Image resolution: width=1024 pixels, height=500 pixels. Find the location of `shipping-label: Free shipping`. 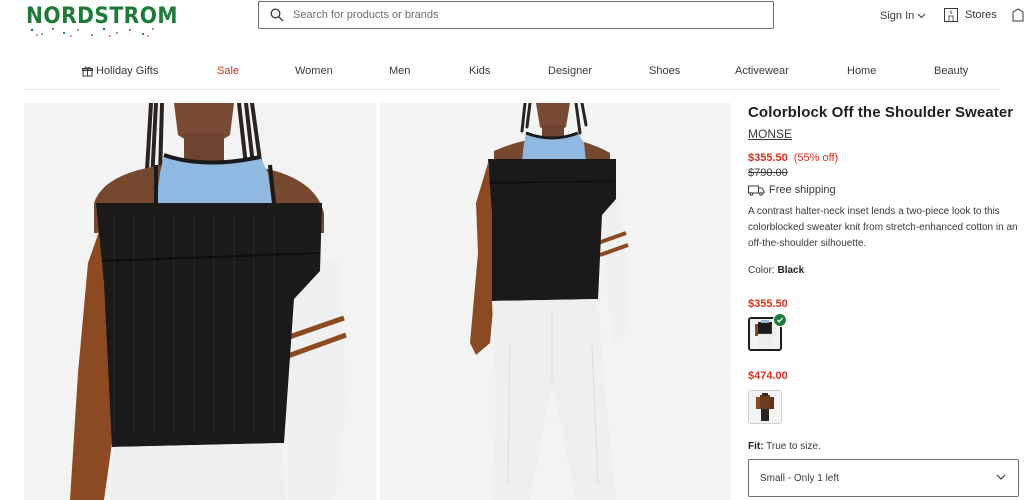

shipping-label: Free shipping is located at coordinates (802, 190).